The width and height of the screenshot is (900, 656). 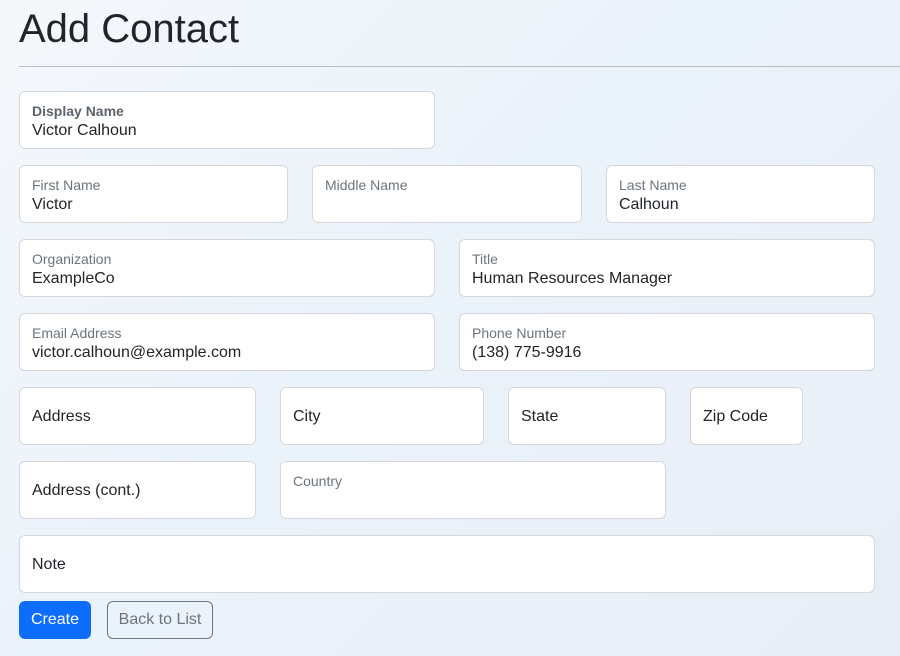 I want to click on email-value: victor.calhoun@example.com, so click(x=137, y=352).